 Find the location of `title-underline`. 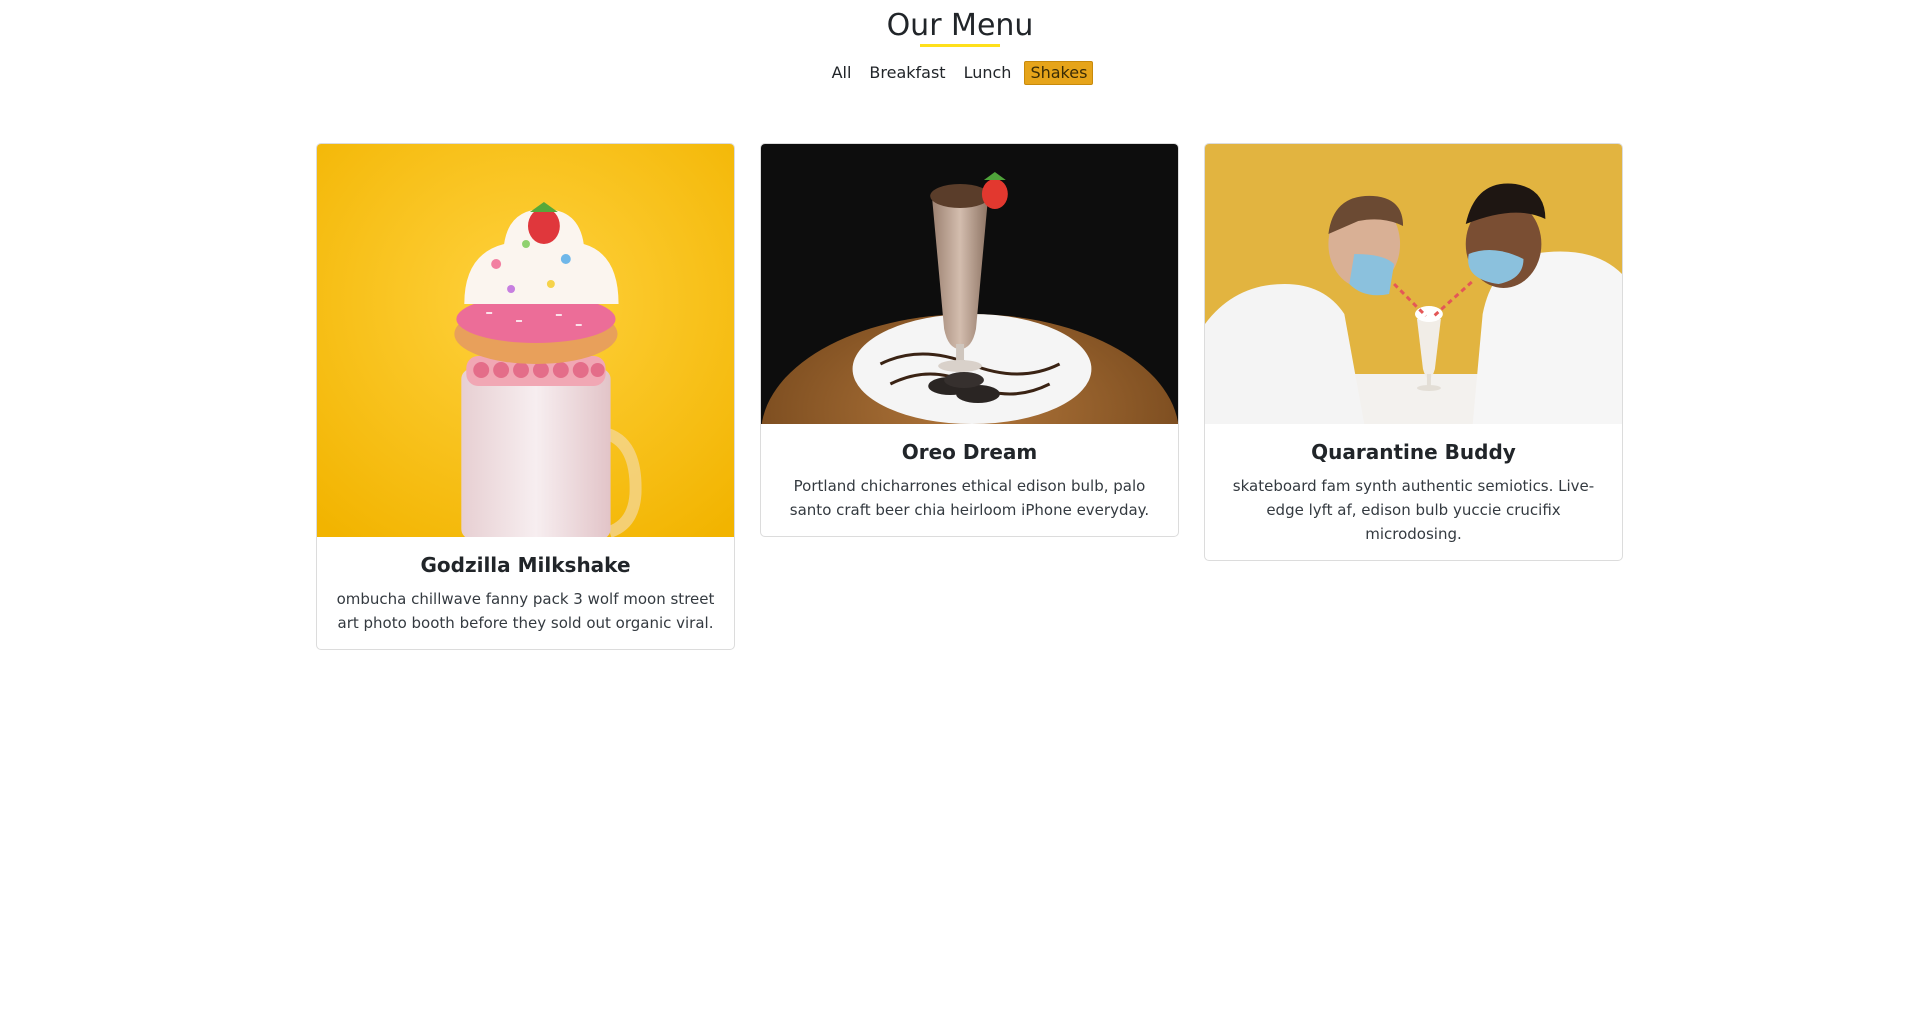

title-underline is located at coordinates (960, 45).